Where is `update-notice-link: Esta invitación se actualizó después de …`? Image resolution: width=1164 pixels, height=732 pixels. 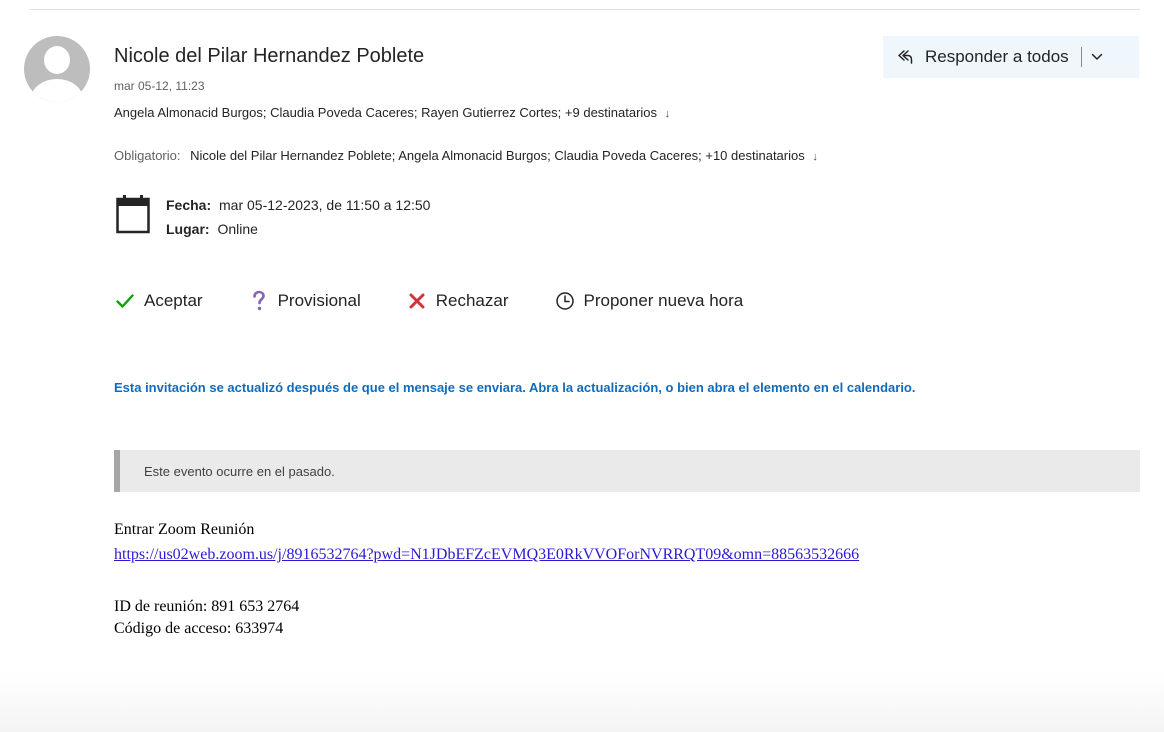 update-notice-link: Esta invitación se actualizó después de … is located at coordinates (515, 387).